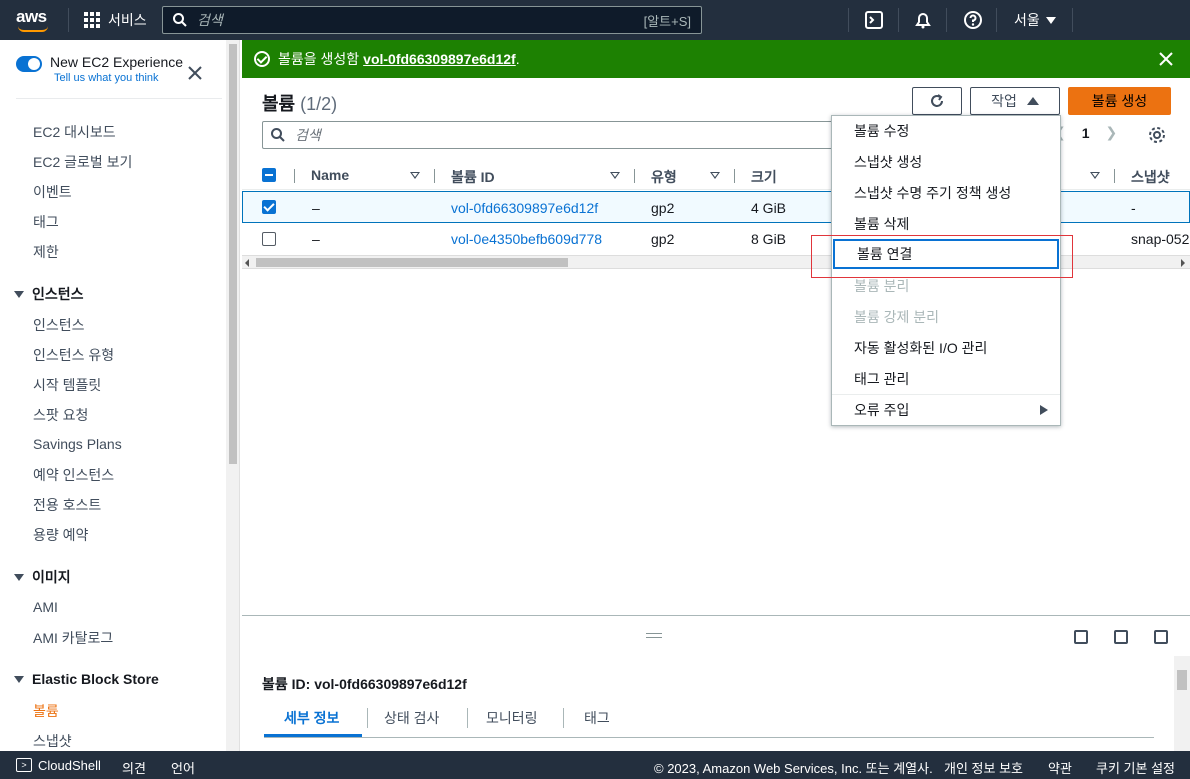 Image resolution: width=1190 pixels, height=779 pixels. I want to click on tab-tags: 태그, so click(597, 718).